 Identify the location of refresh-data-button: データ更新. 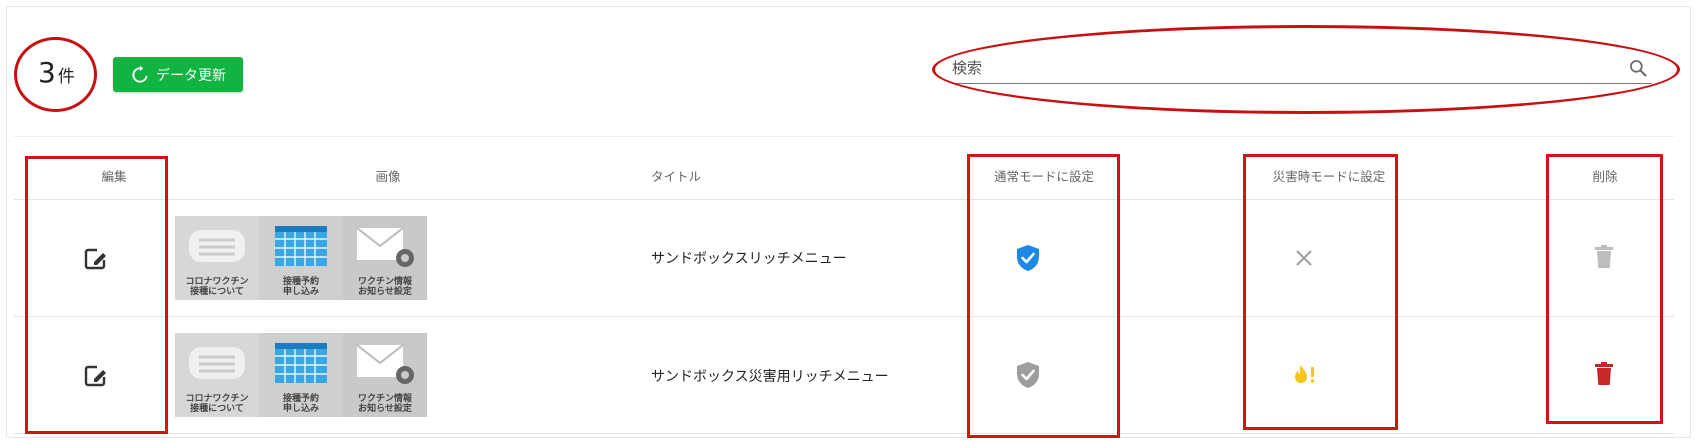
(178, 74).